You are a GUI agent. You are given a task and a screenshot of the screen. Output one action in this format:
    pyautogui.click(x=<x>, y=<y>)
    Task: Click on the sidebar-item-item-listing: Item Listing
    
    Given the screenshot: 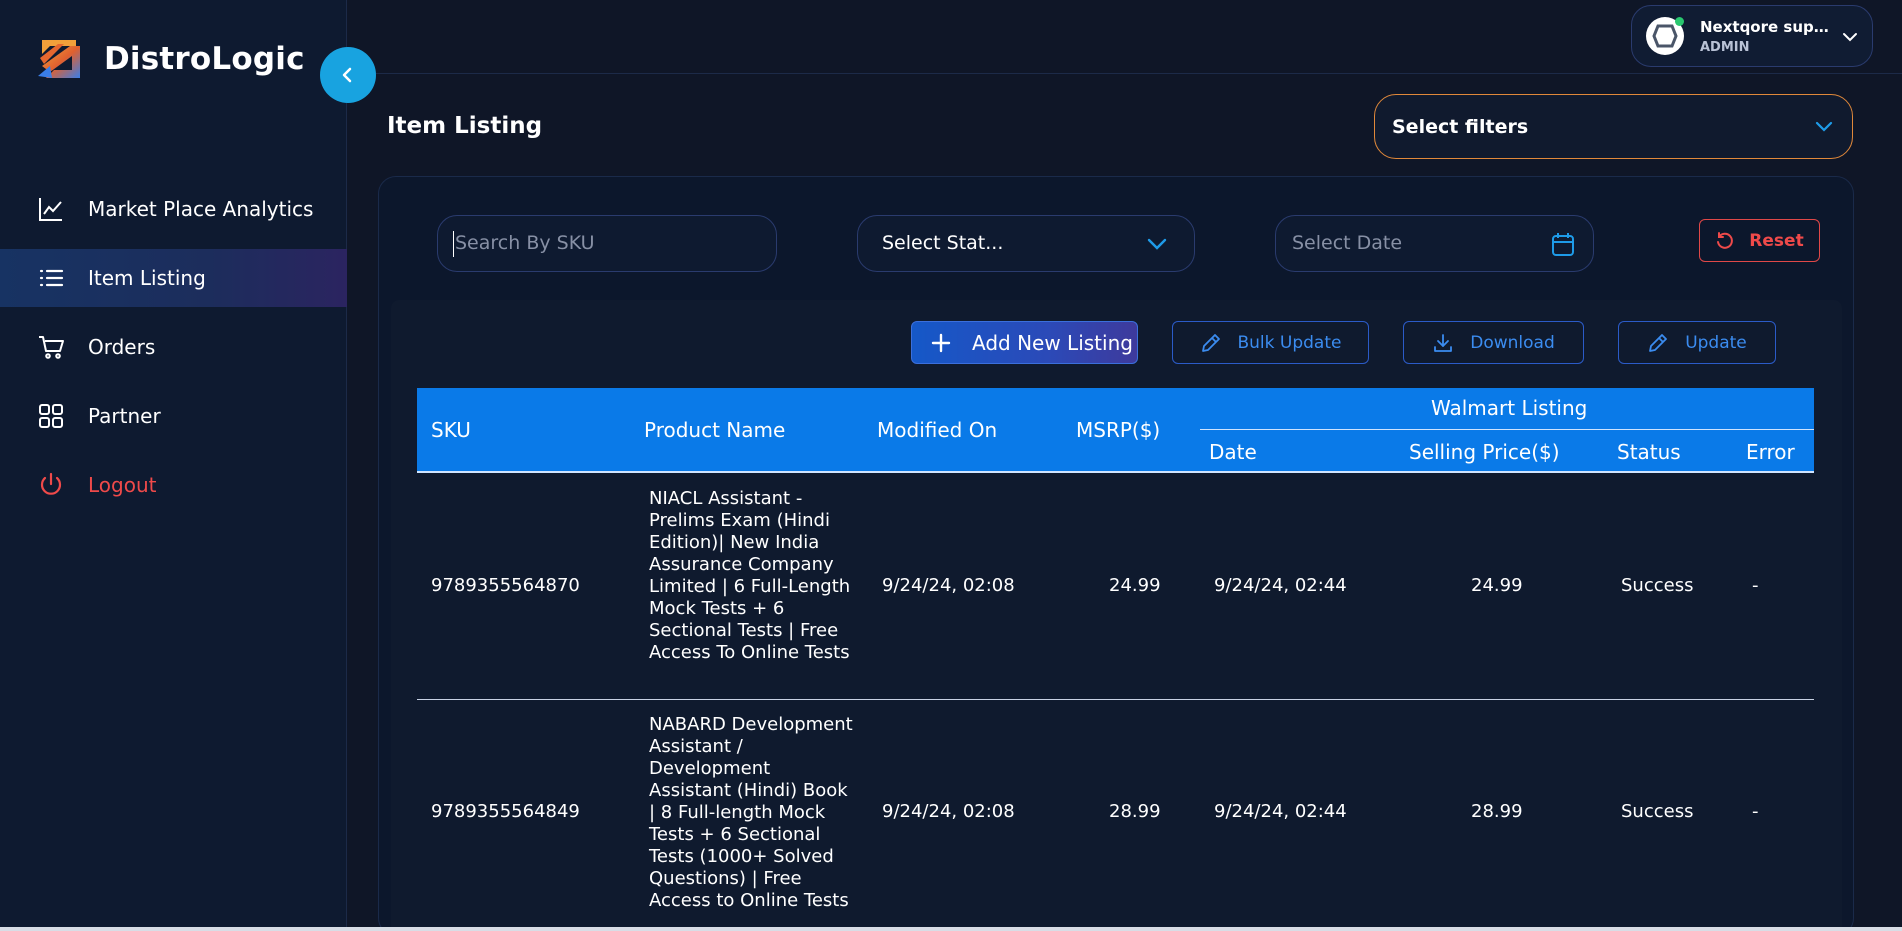 What is the action you would take?
    pyautogui.click(x=173, y=278)
    